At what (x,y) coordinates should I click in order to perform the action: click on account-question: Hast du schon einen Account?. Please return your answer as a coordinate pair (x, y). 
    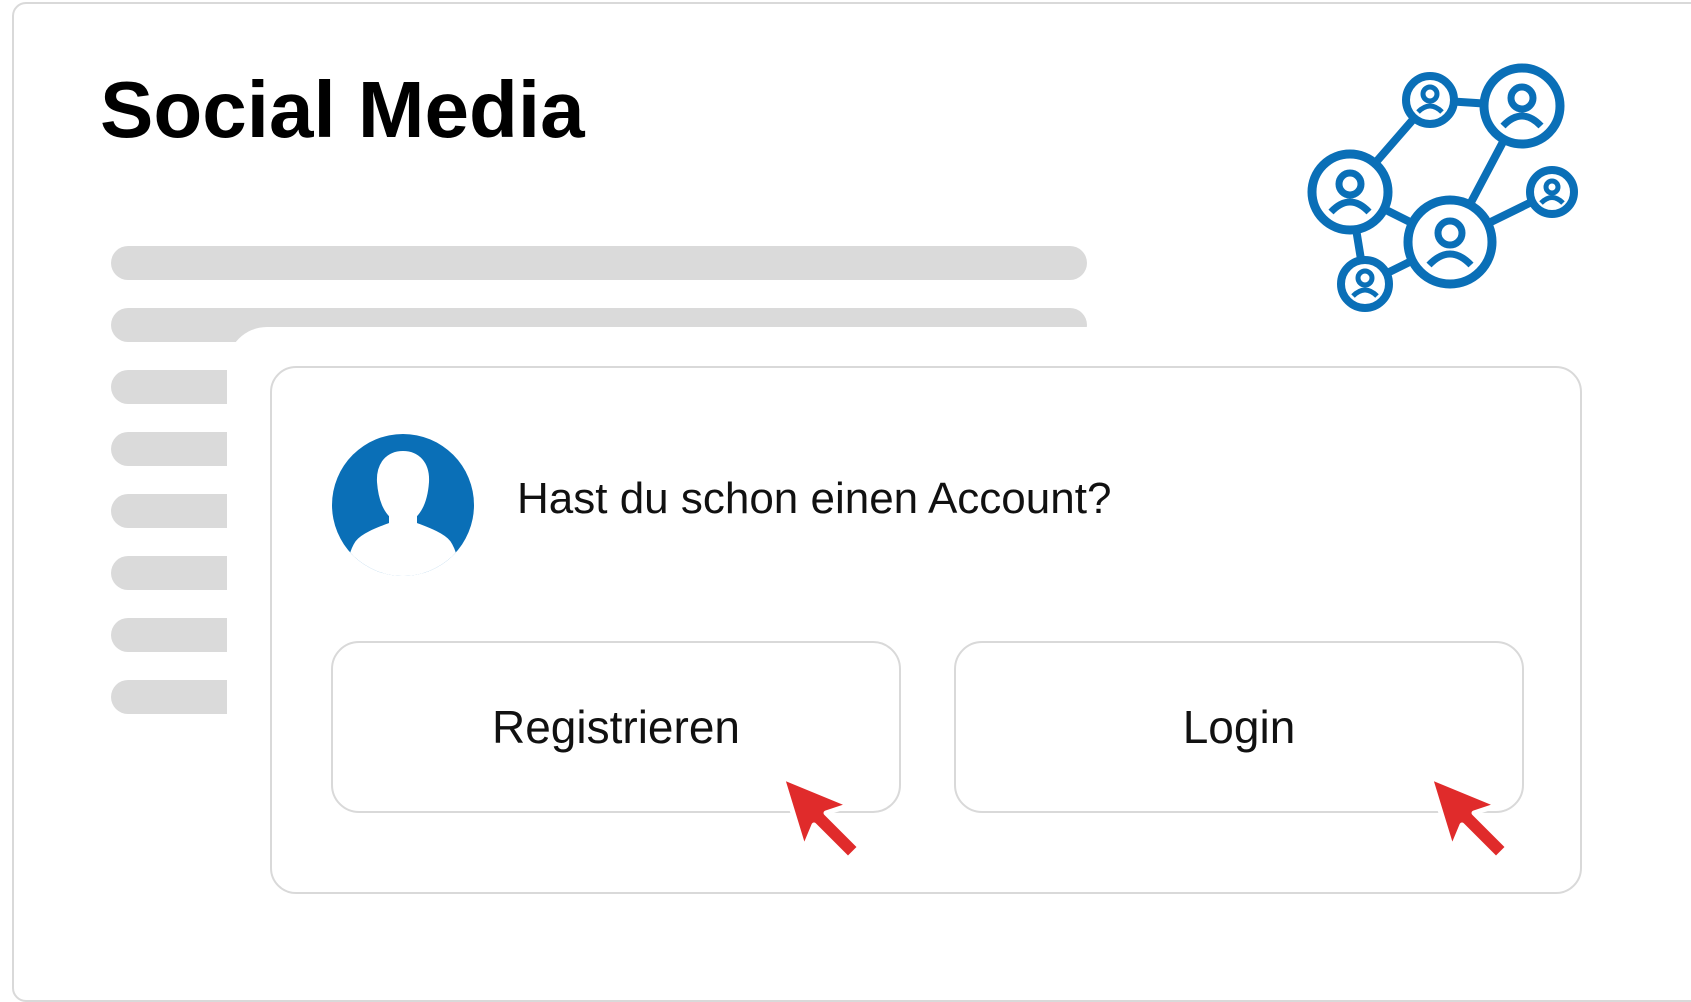
    Looking at the image, I should click on (814, 498).